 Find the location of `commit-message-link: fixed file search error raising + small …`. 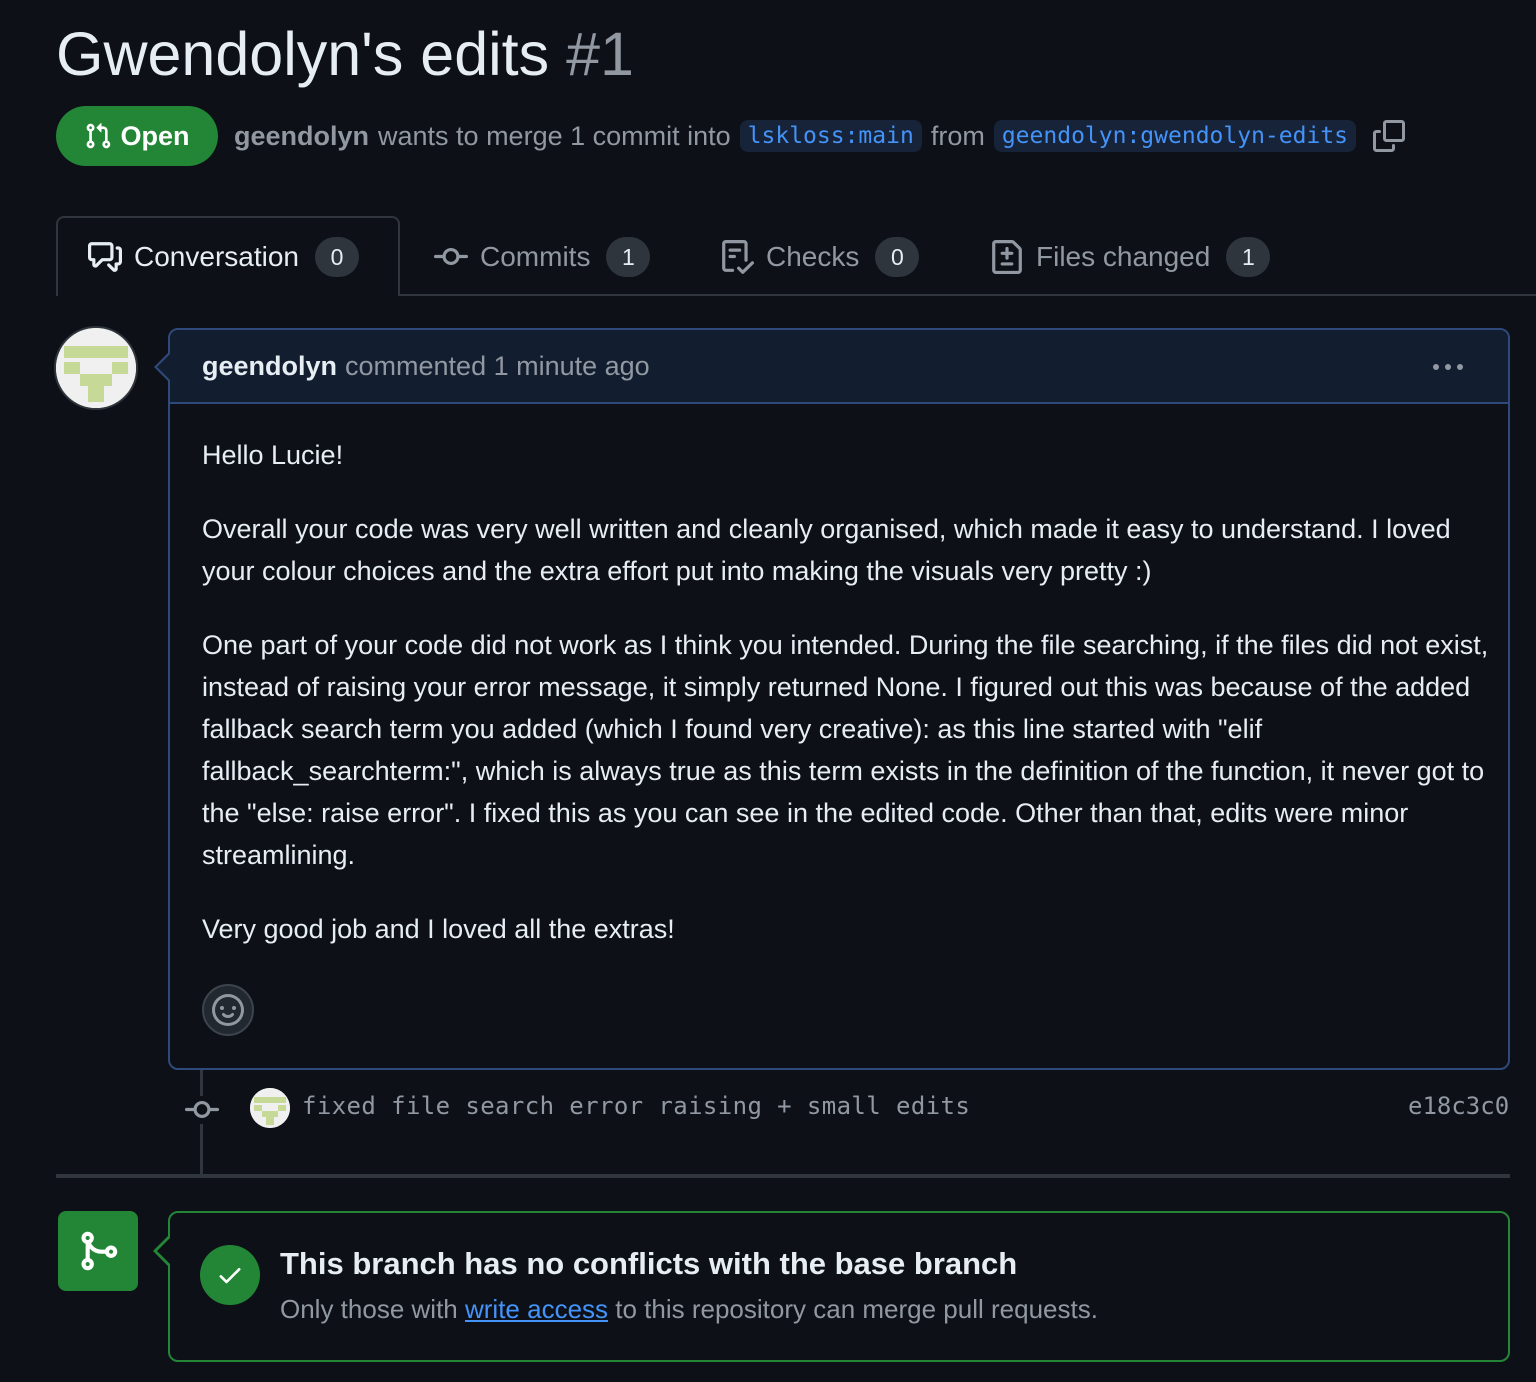

commit-message-link: fixed file search error raising + small … is located at coordinates (636, 1106).